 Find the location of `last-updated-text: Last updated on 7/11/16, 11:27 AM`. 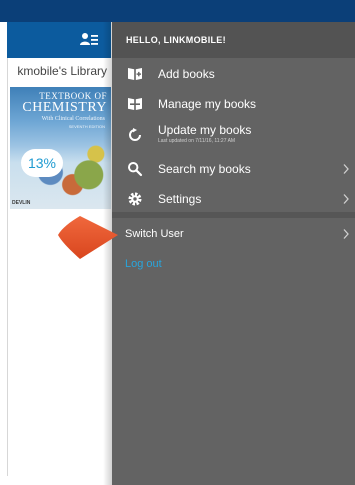

last-updated-text: Last updated on 7/11/16, 11:27 AM is located at coordinates (197, 141).